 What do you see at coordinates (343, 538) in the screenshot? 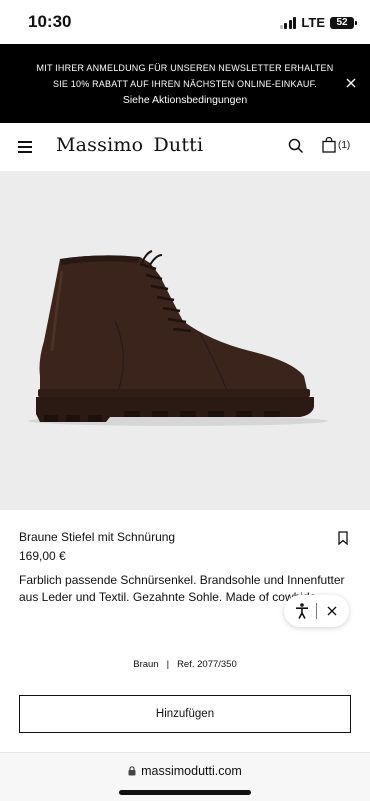
I see `bookmark-icon` at bounding box center [343, 538].